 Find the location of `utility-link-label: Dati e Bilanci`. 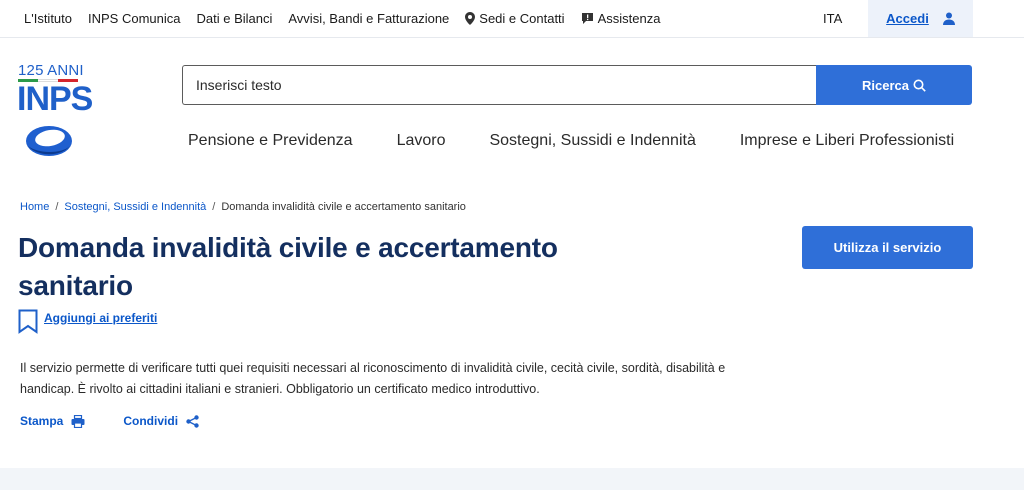

utility-link-label: Dati e Bilanci is located at coordinates (234, 18).